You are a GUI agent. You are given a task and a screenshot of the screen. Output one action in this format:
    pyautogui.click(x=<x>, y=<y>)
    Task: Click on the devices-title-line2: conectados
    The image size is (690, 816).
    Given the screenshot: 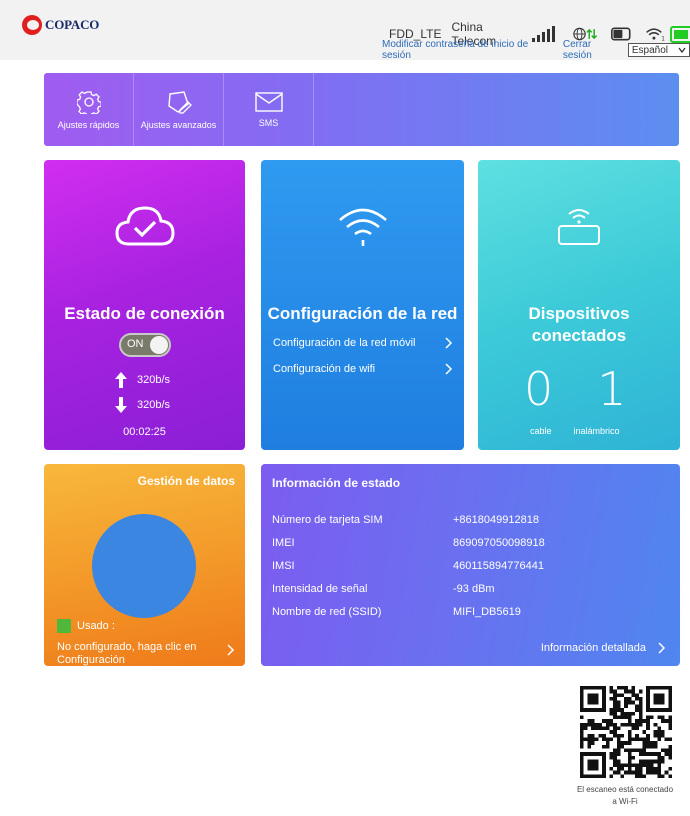 What is the action you would take?
    pyautogui.click(x=579, y=335)
    